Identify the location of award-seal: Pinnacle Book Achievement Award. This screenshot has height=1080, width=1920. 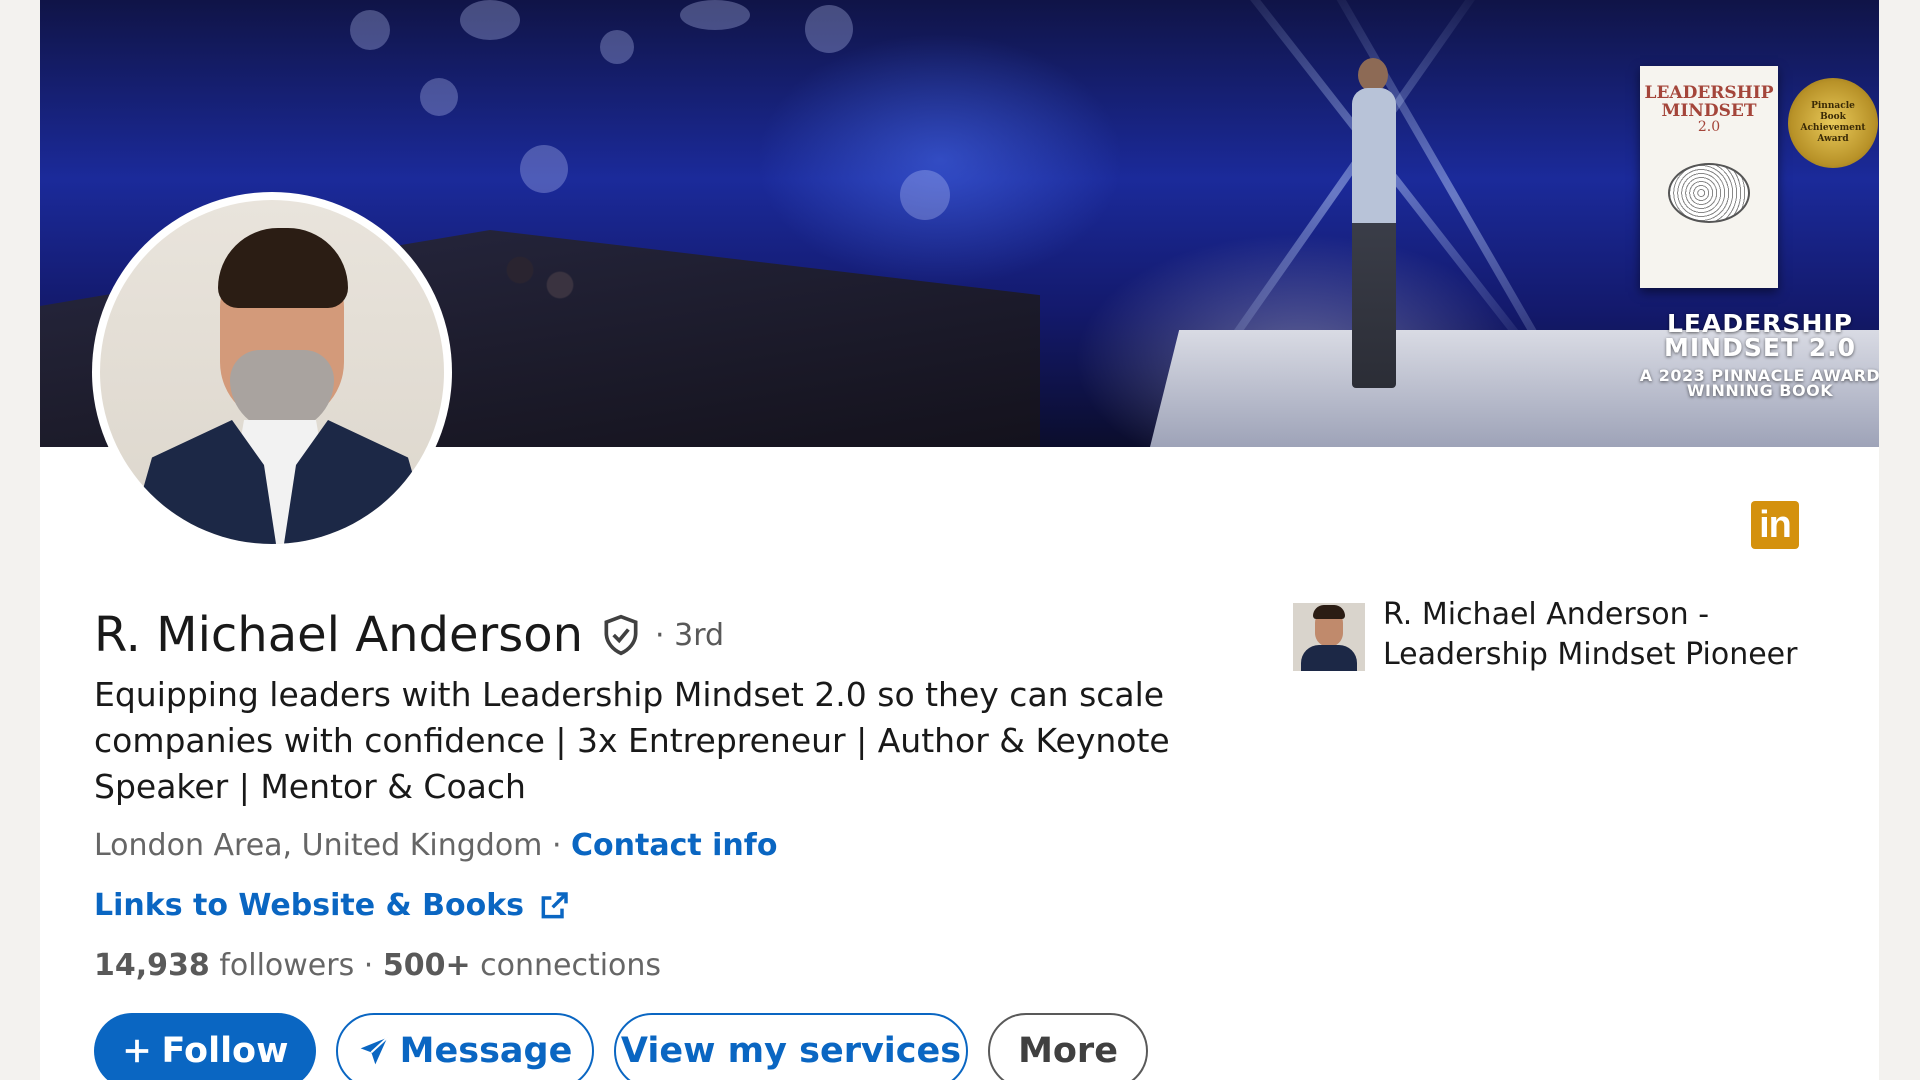
(1833, 123).